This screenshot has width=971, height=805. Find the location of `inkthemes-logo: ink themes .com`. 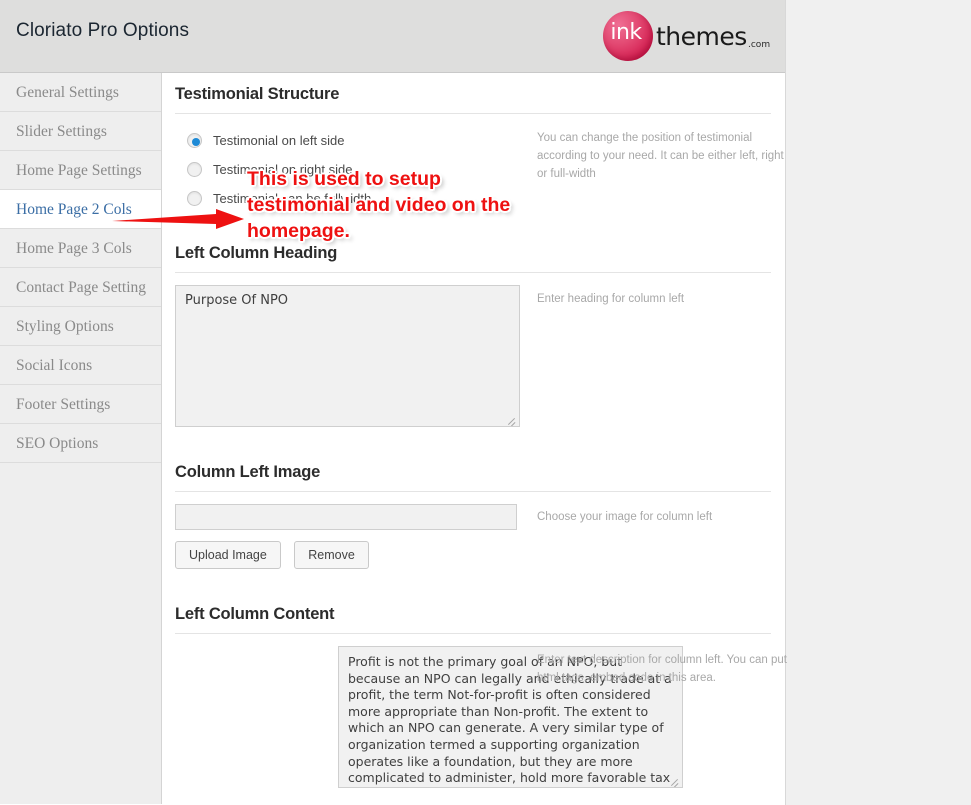

inkthemes-logo: ink themes .com is located at coordinates (686, 36).